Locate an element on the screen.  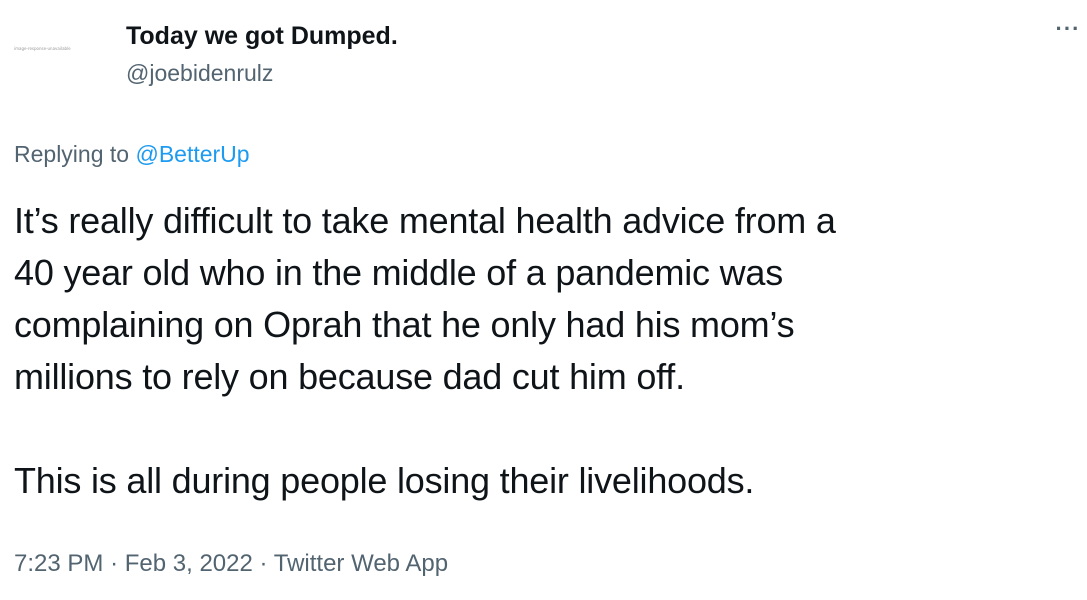
avatar: image-response-unavailable is located at coordinates (62, 49).